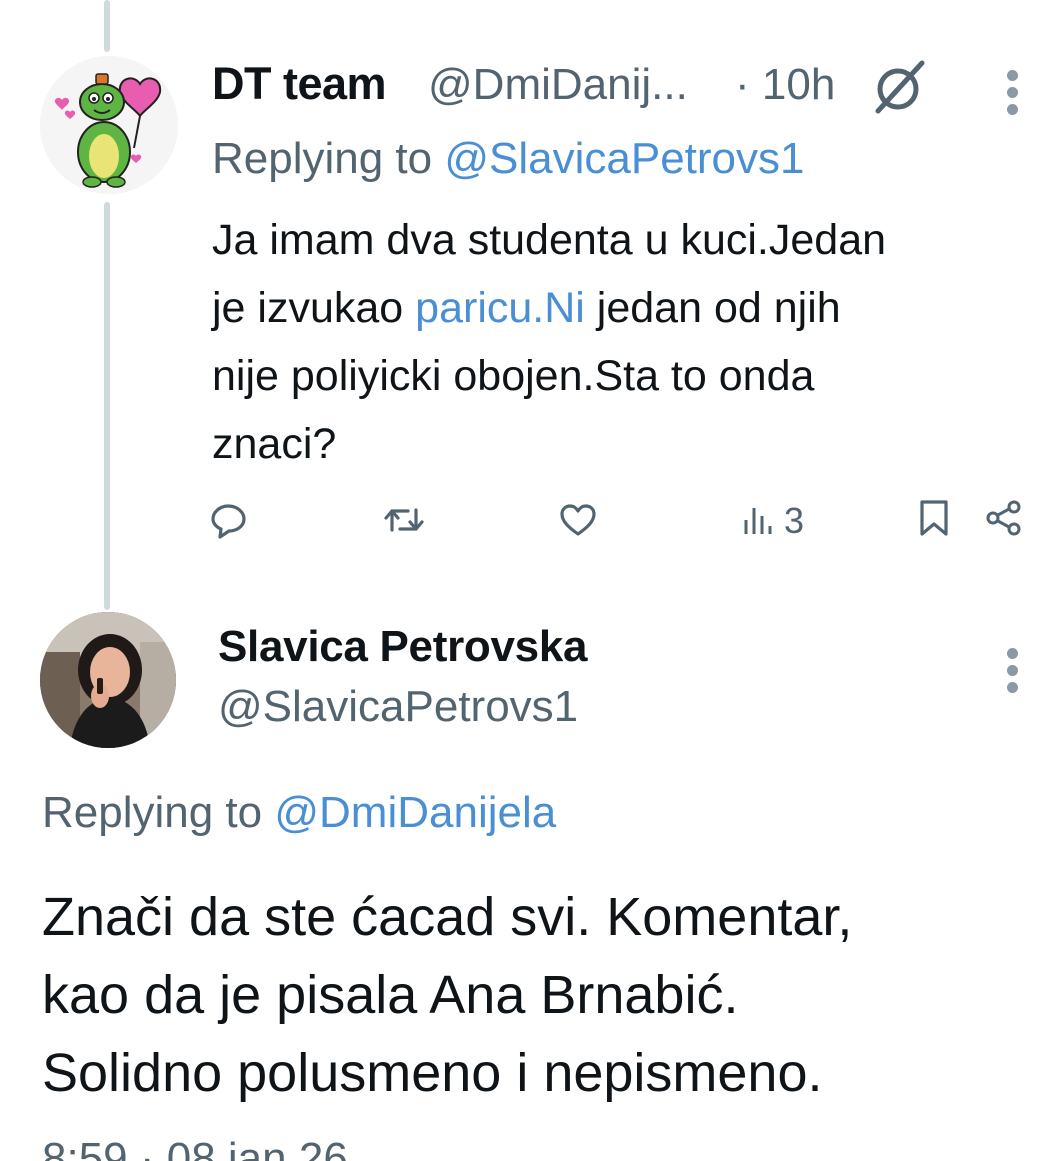  I want to click on replying-to-line: Replying to @DmiDanijela, so click(299, 813).